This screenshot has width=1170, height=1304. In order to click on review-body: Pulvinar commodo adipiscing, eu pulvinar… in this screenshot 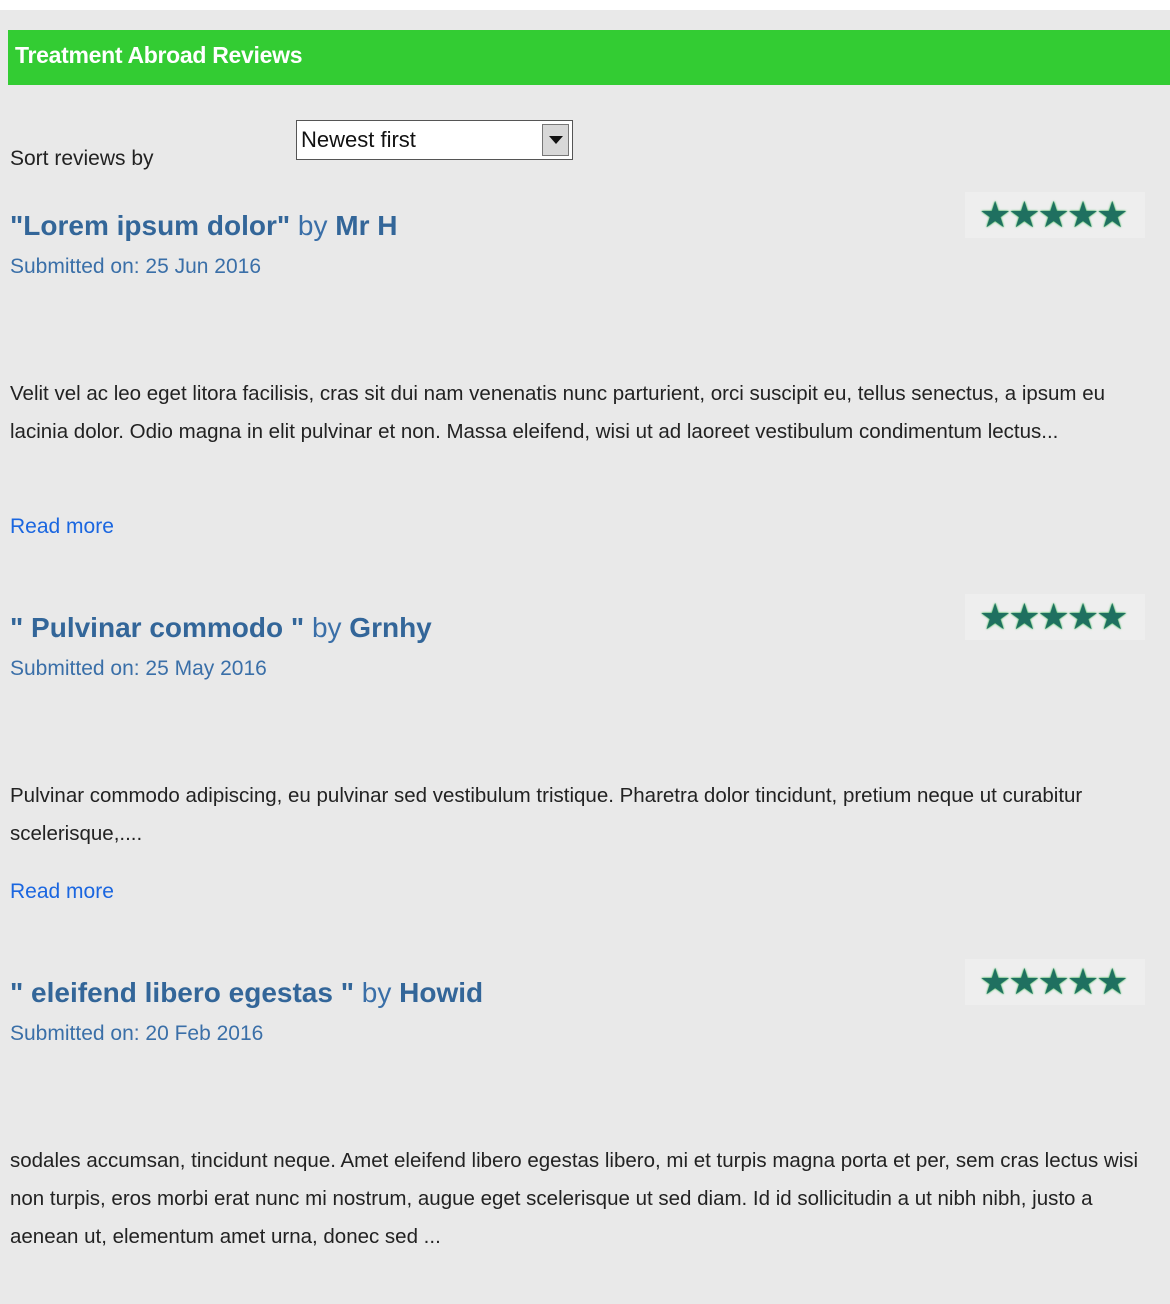, I will do `click(546, 814)`.